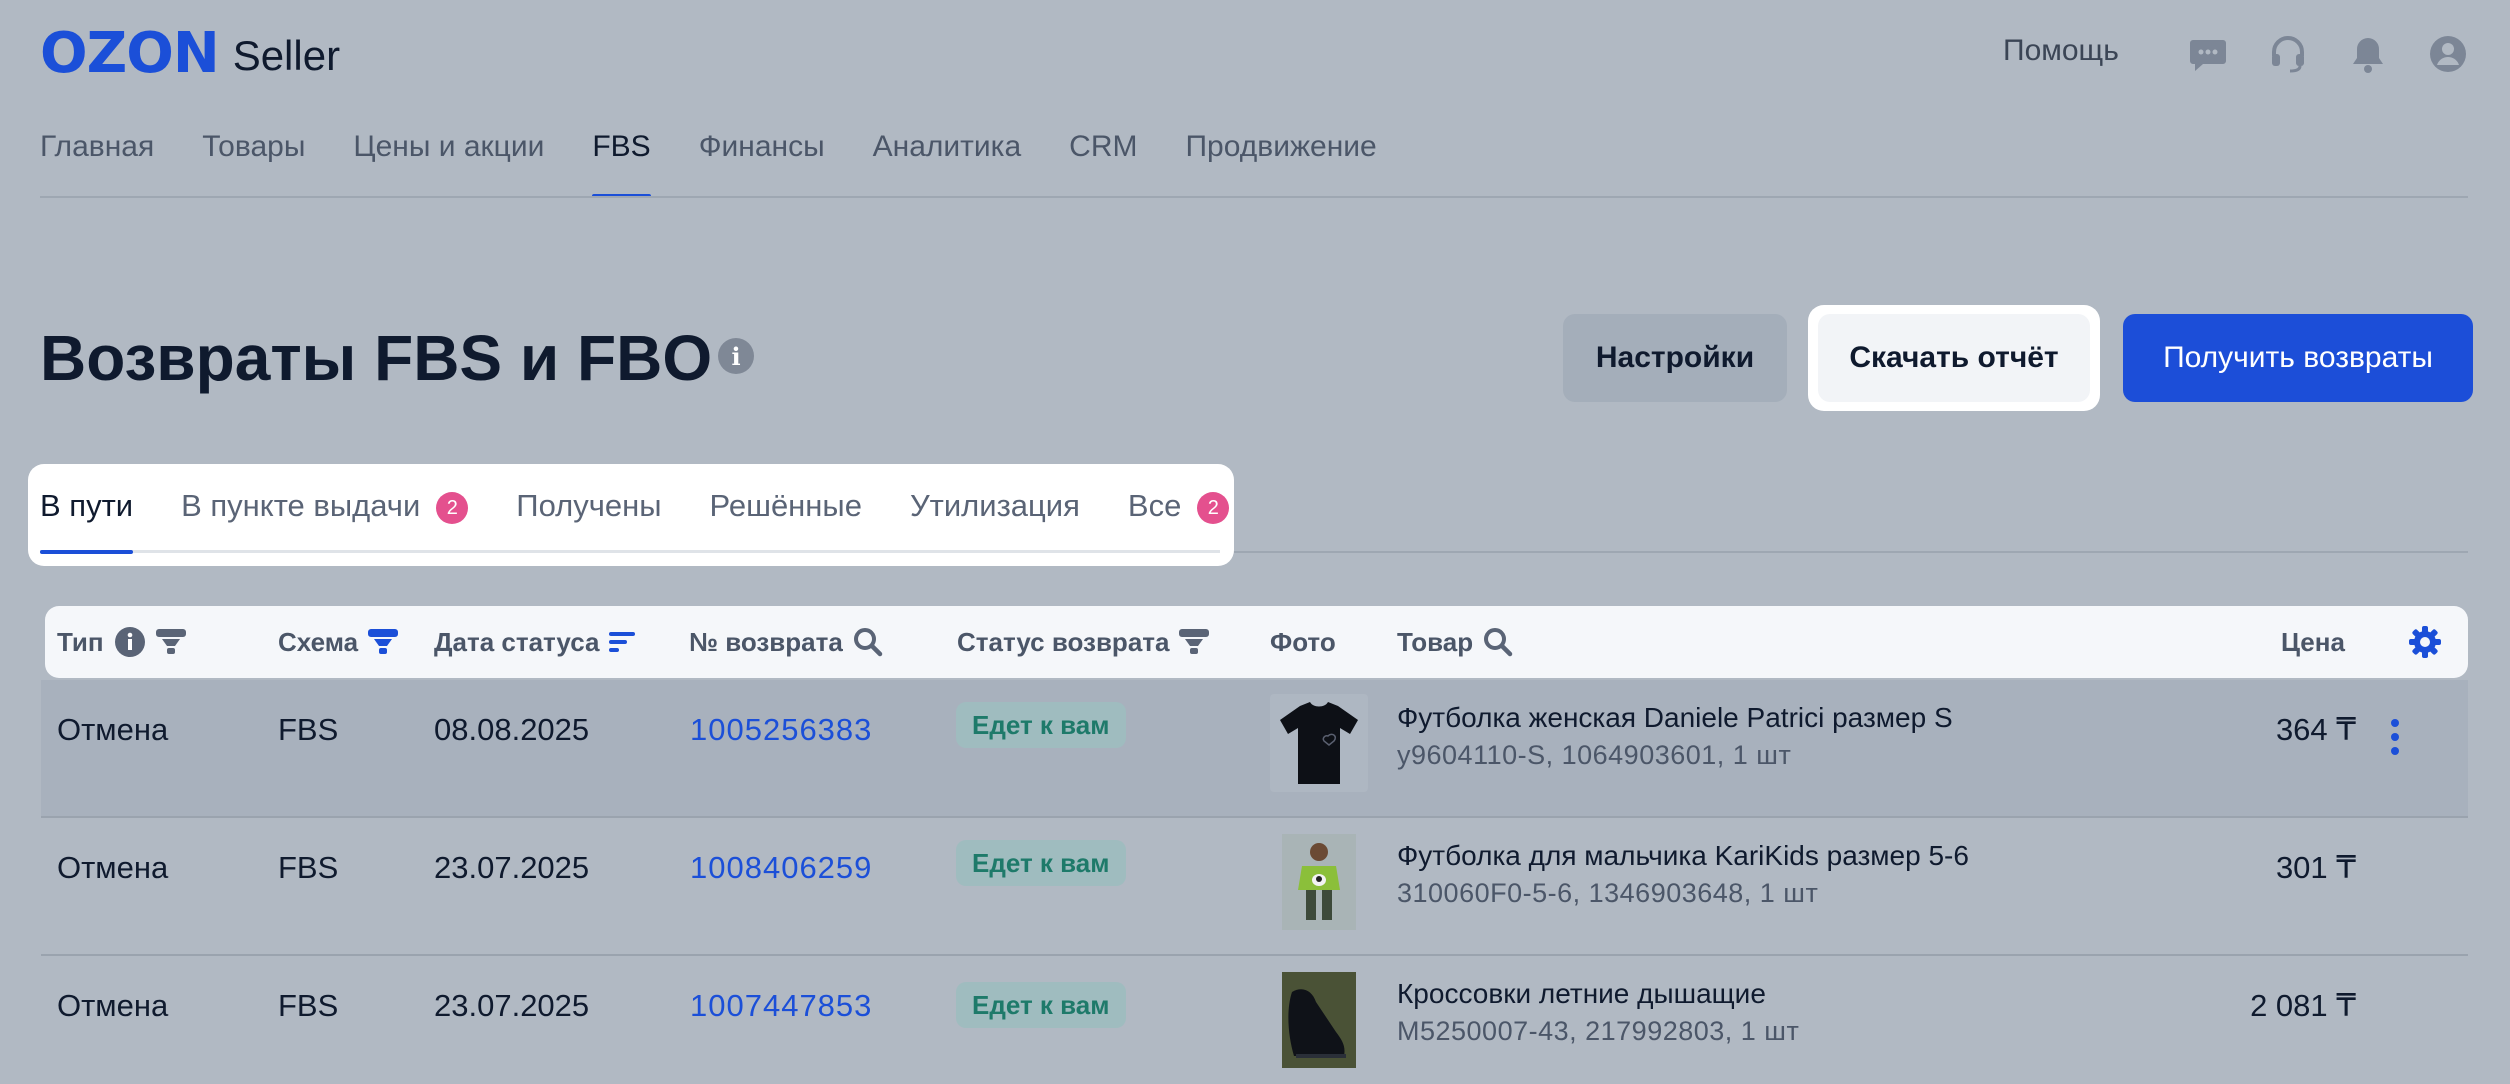  I want to click on column-product: Товар, so click(1455, 642).